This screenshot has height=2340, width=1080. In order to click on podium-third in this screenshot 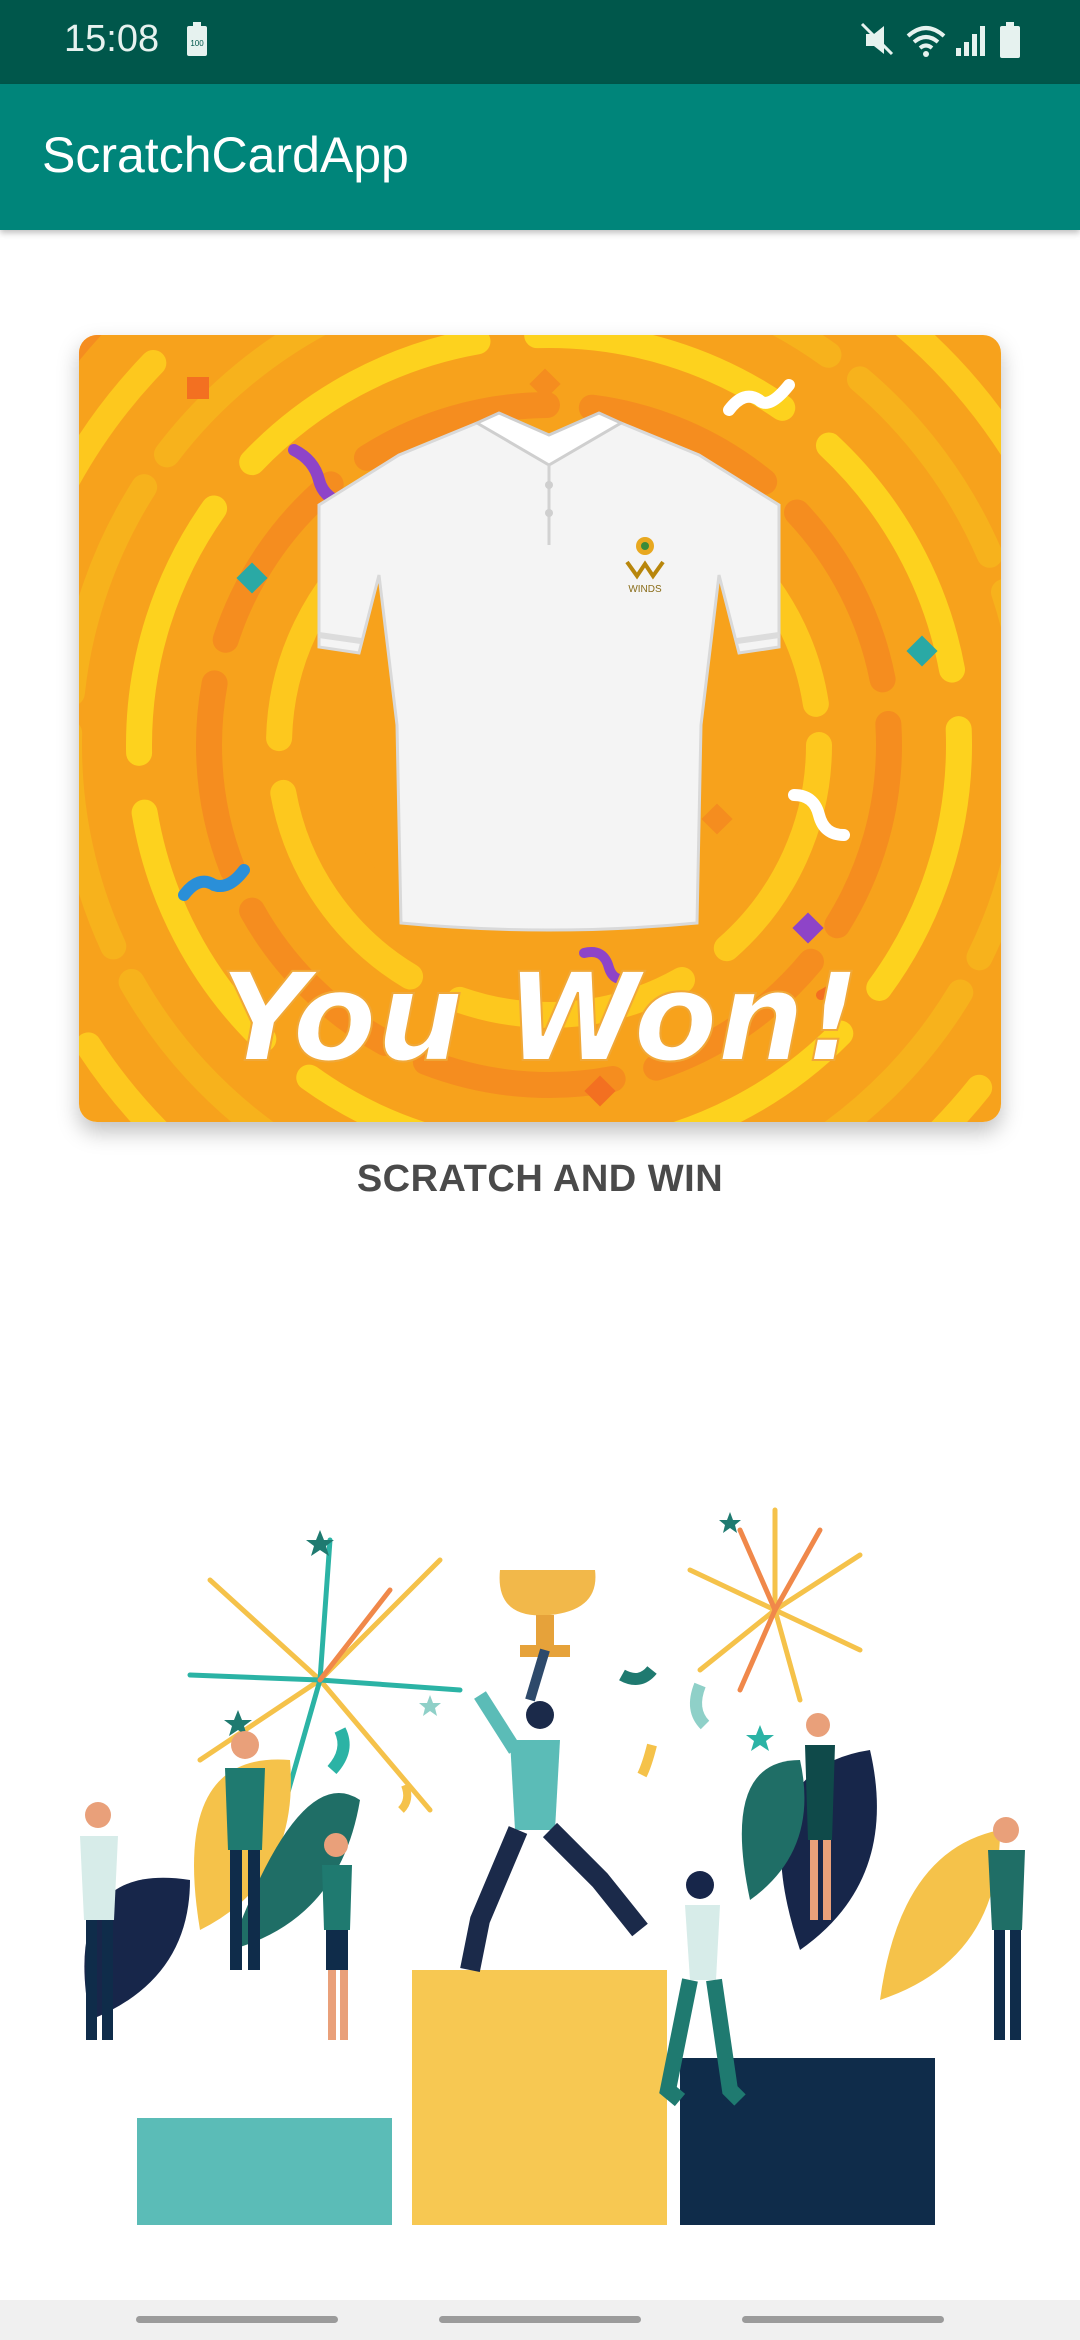, I will do `click(264, 2171)`.